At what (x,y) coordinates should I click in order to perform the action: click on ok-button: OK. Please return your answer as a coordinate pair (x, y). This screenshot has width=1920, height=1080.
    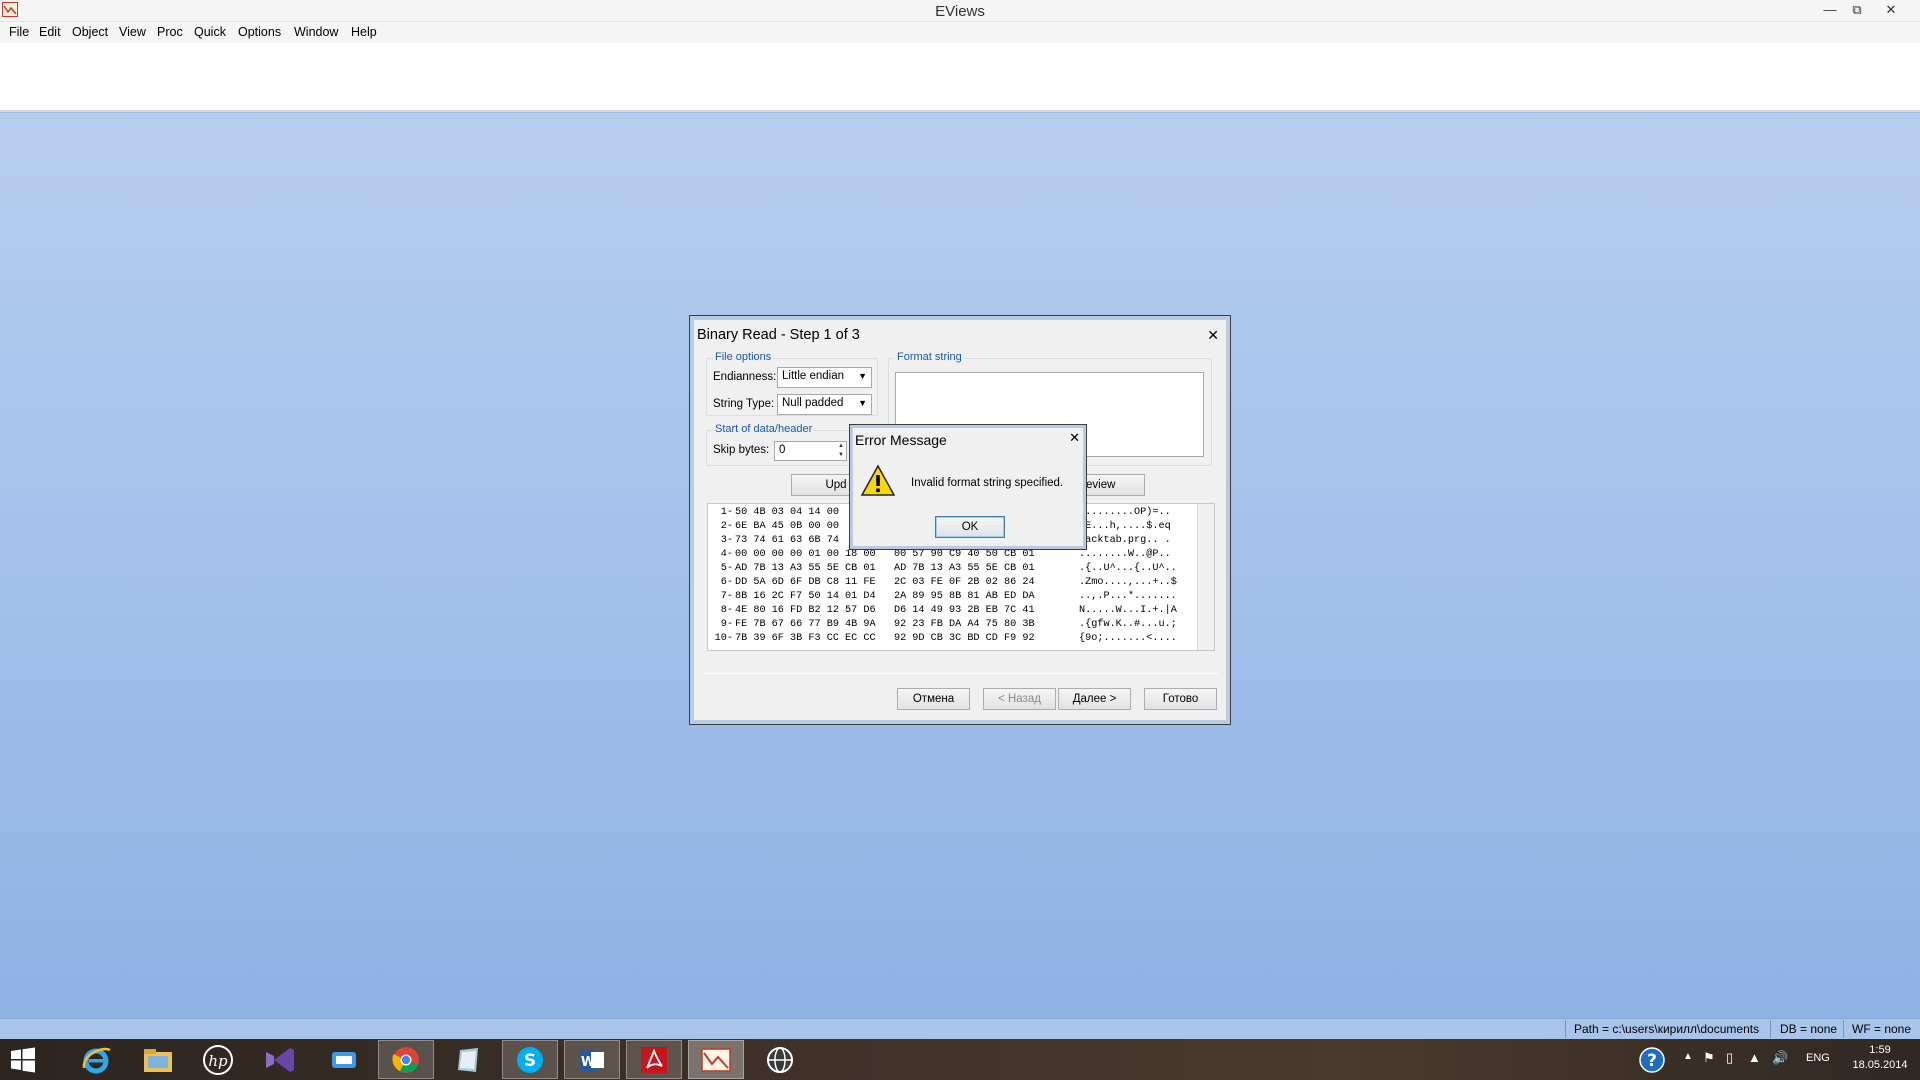
    Looking at the image, I should click on (970, 527).